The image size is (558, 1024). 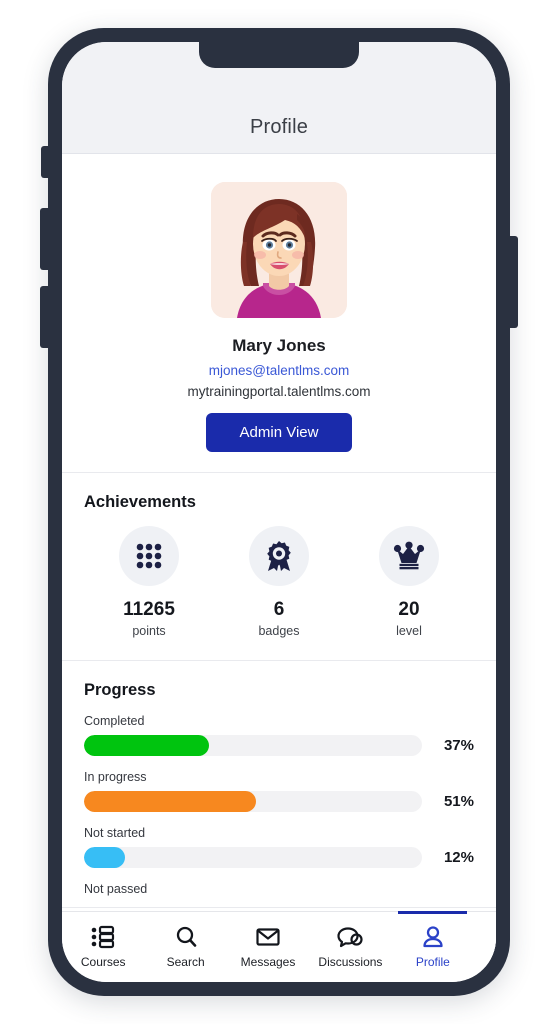 What do you see at coordinates (268, 947) in the screenshot?
I see `nav-item-messages: Messages` at bounding box center [268, 947].